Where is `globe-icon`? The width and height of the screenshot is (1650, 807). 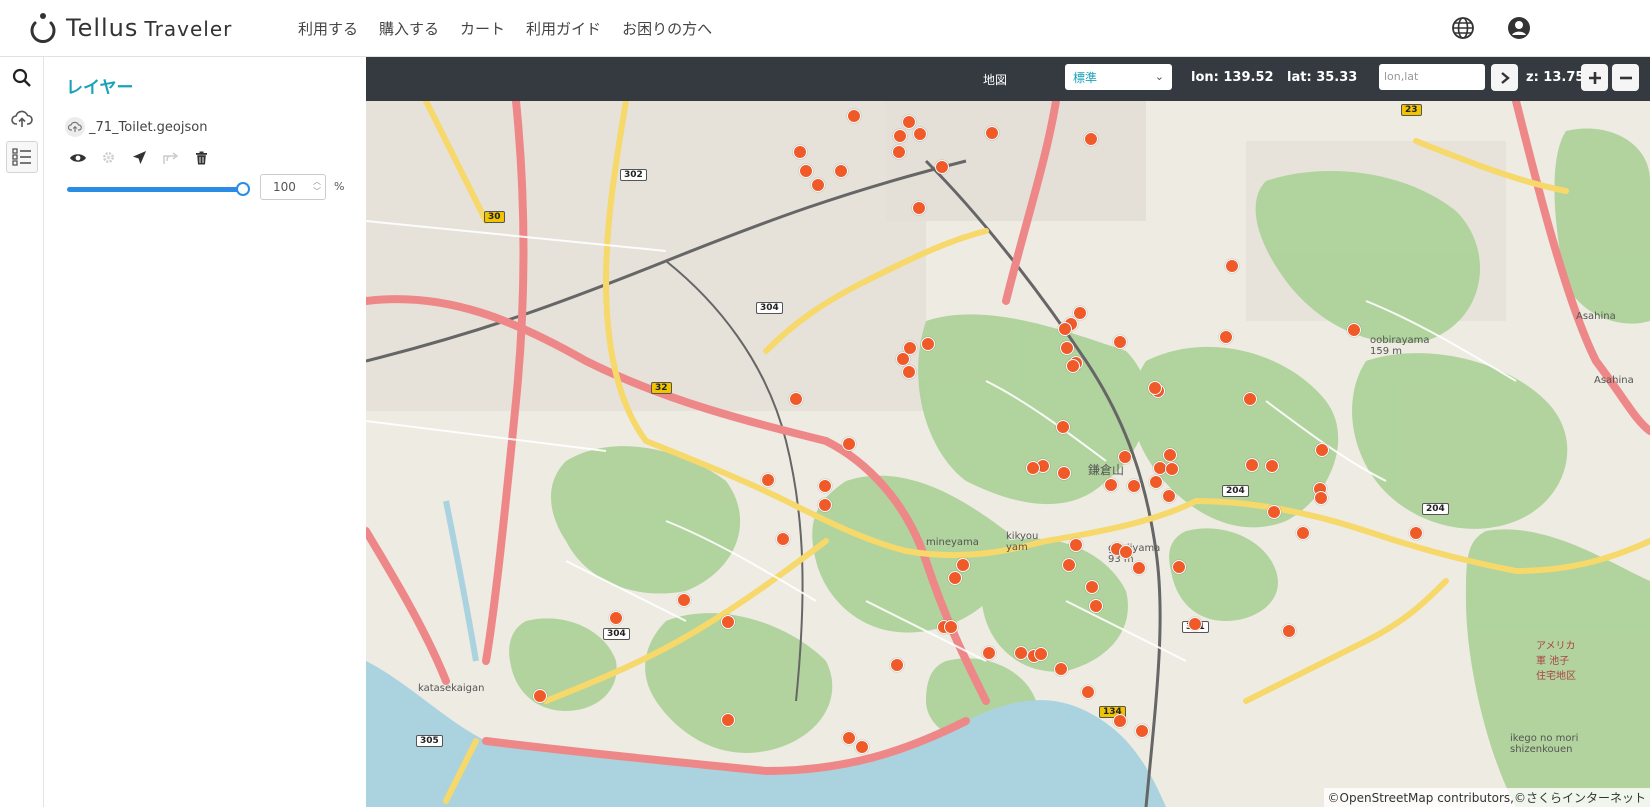
globe-icon is located at coordinates (1463, 28).